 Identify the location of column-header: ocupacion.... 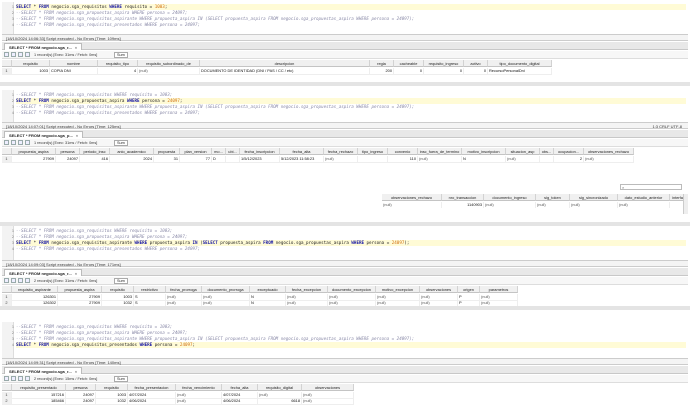
(569, 151).